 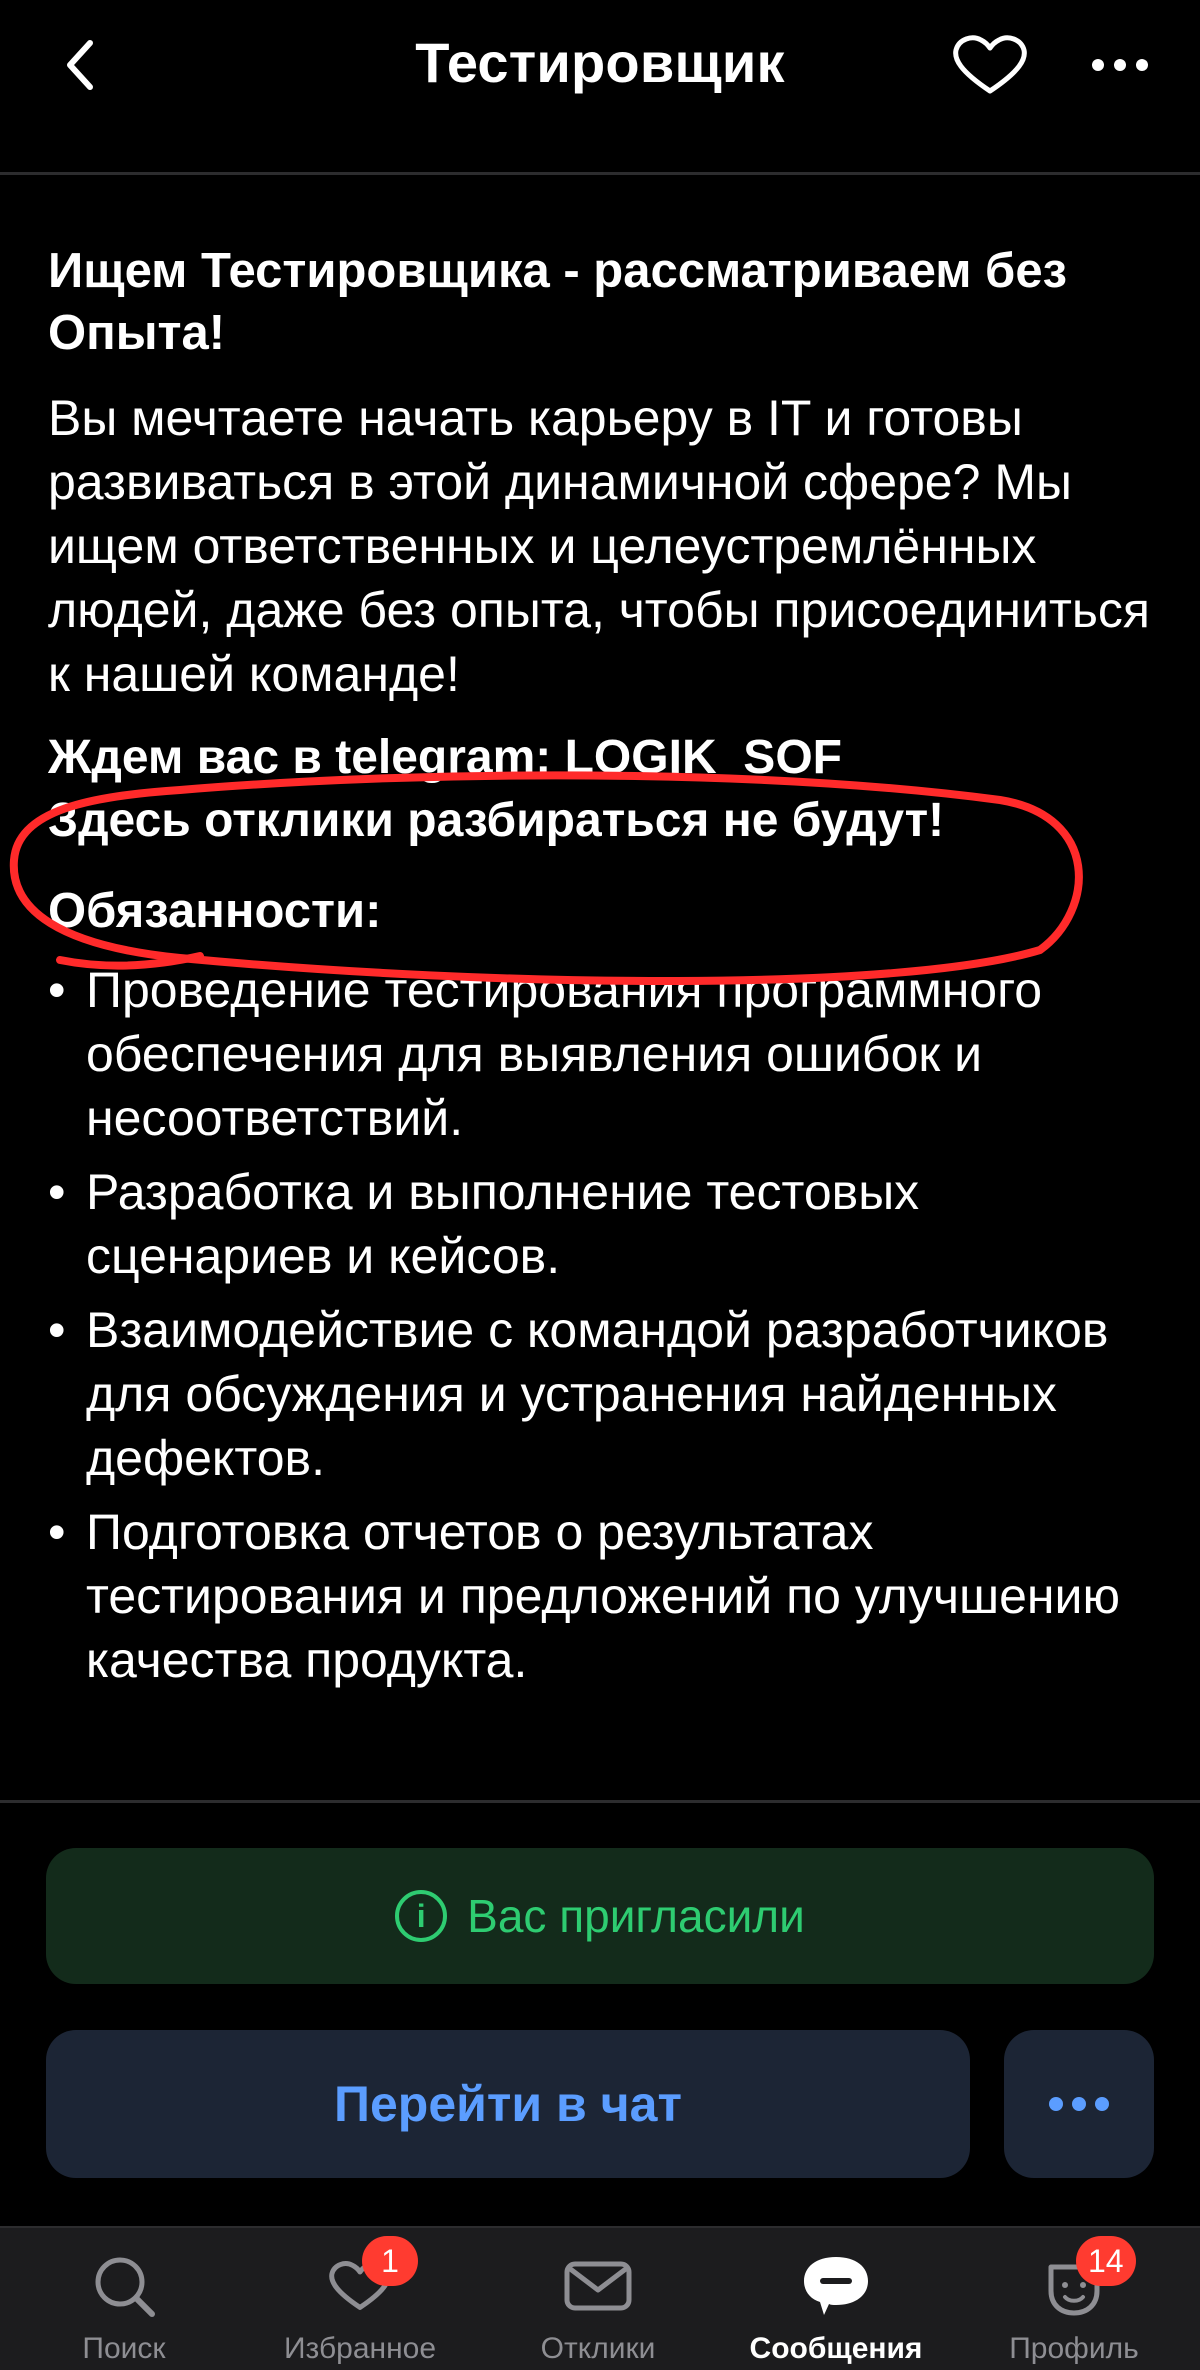 I want to click on go-to-chat-label: Перейти в чат, so click(x=508, y=2104).